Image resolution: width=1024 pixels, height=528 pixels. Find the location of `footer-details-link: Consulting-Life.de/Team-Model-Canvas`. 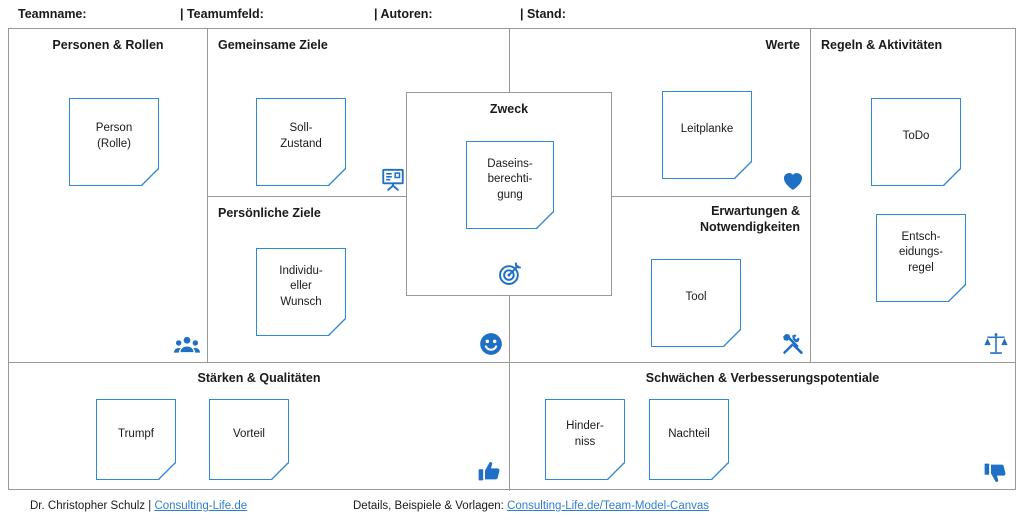

footer-details-link: Consulting-Life.de/Team-Model-Canvas is located at coordinates (608, 506).